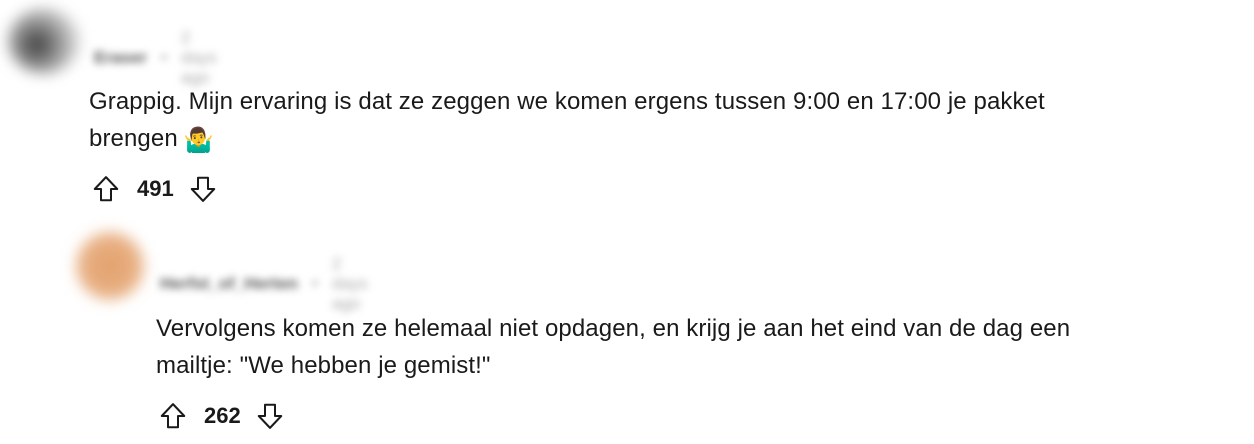 The height and width of the screenshot is (444, 1254). Describe the element at coordinates (120, 58) in the screenshot. I see `username: Eraser` at that location.